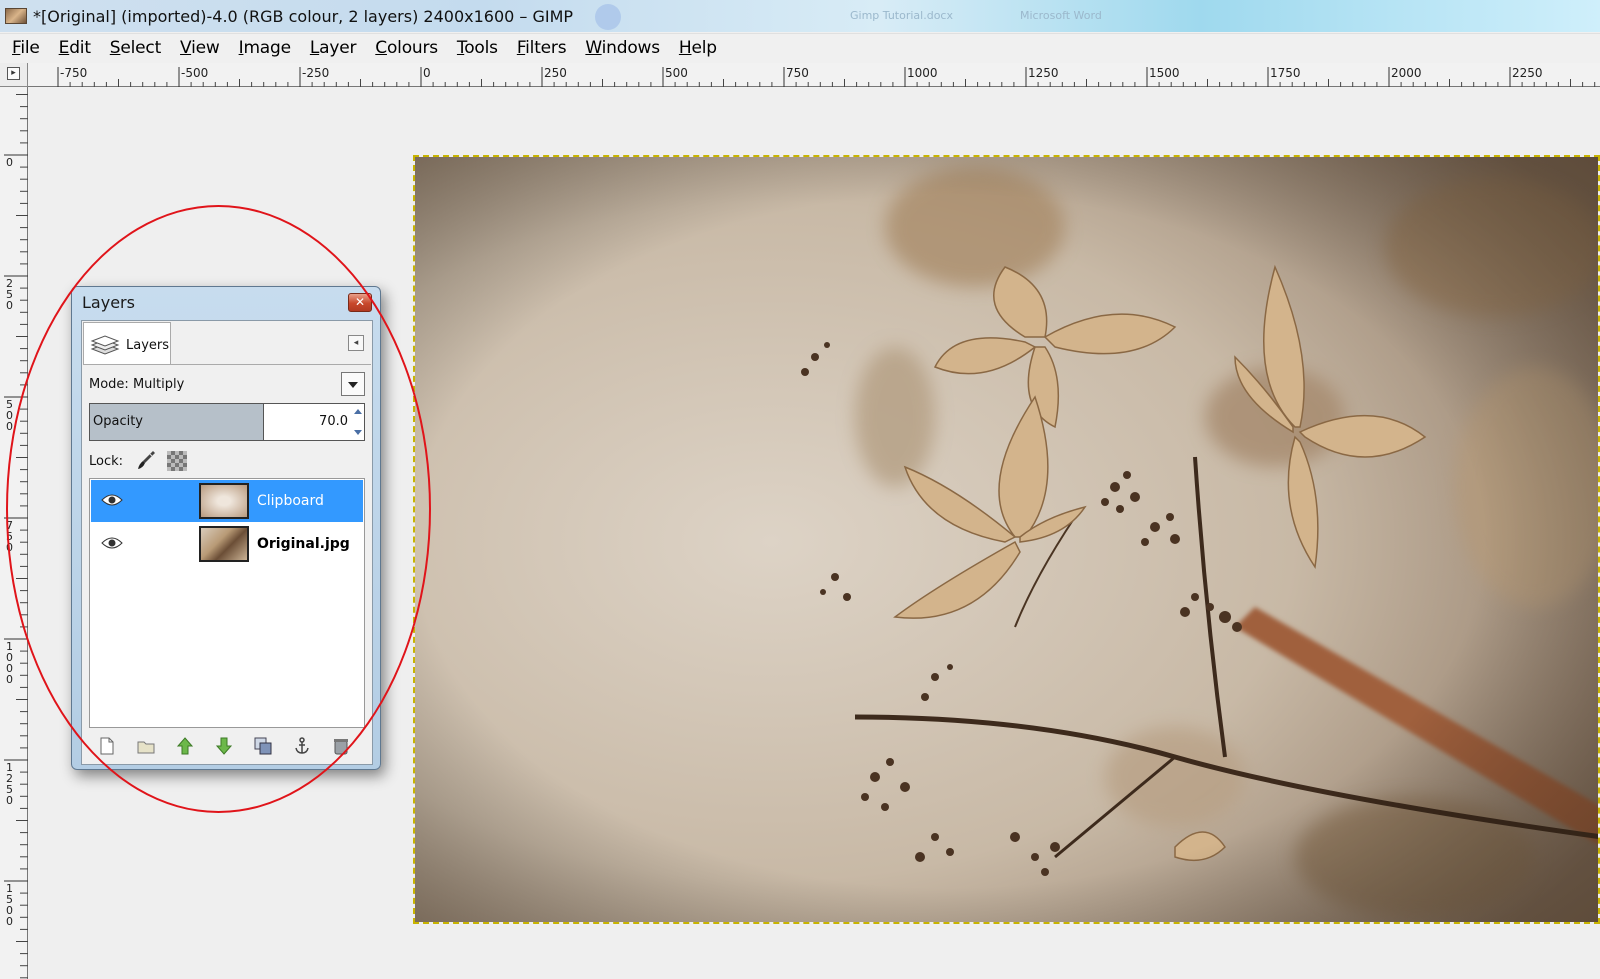 This screenshot has height=979, width=1600. What do you see at coordinates (146, 460) in the screenshot?
I see `lock-pixels-brush-icon` at bounding box center [146, 460].